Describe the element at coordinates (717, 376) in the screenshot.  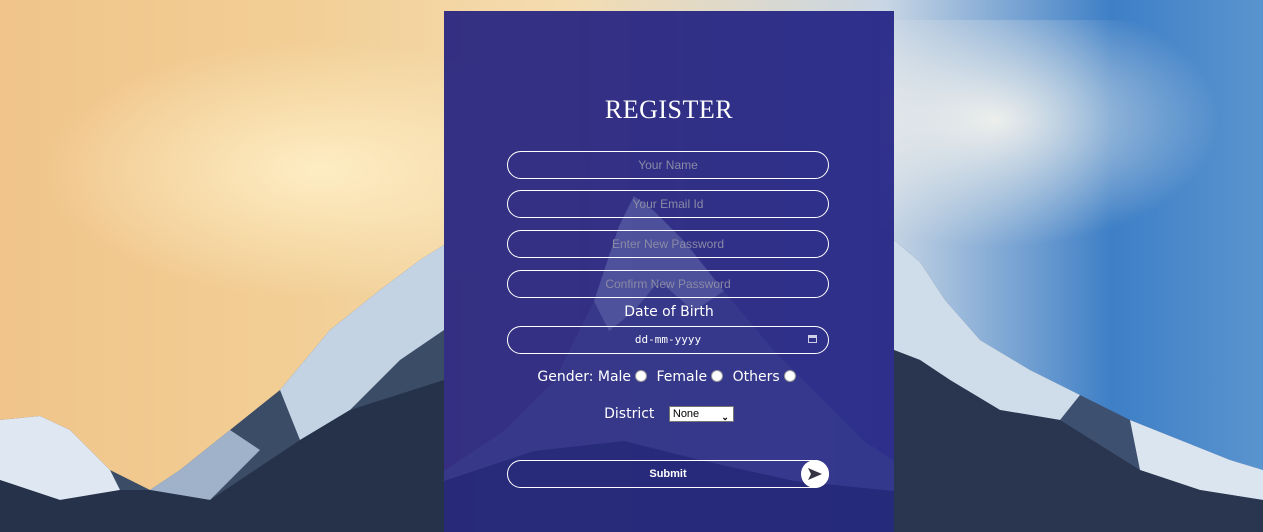
I see `gender-radio-female` at that location.